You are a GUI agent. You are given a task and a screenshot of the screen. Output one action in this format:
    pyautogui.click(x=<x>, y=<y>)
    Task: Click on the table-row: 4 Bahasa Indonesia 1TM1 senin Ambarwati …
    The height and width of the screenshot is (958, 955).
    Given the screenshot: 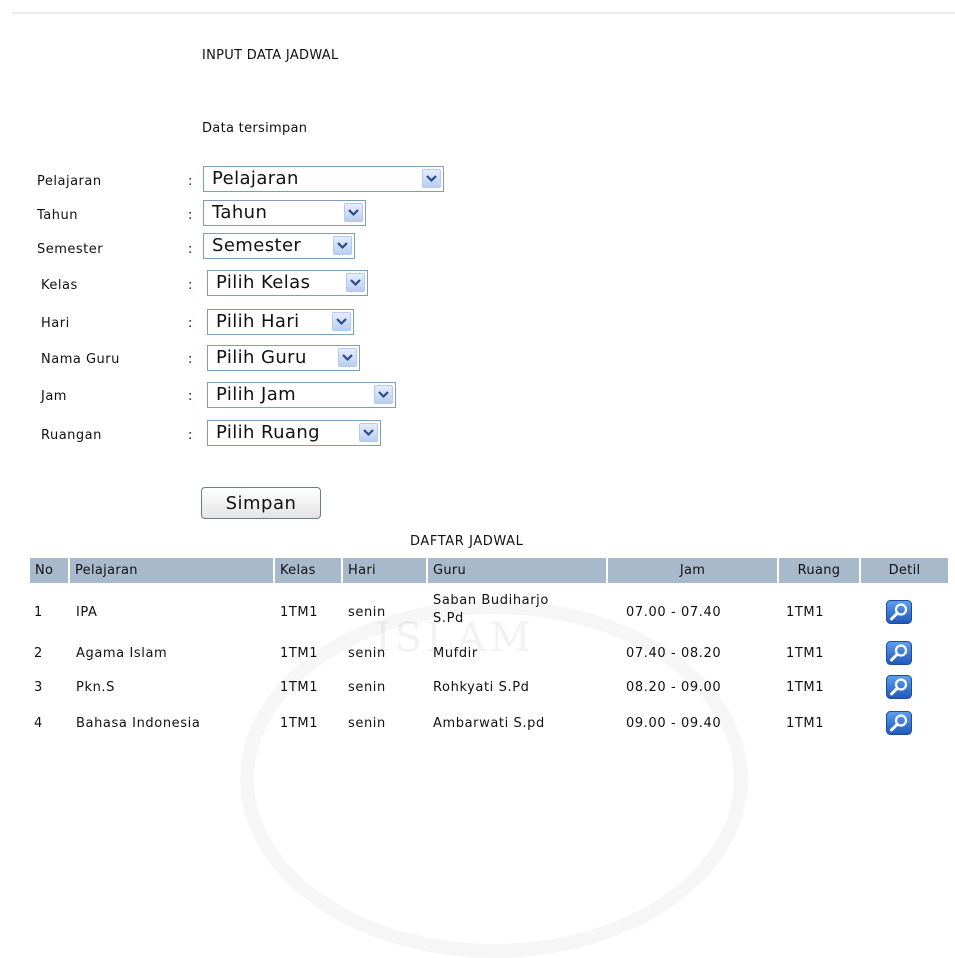 What is the action you would take?
    pyautogui.click(x=489, y=724)
    